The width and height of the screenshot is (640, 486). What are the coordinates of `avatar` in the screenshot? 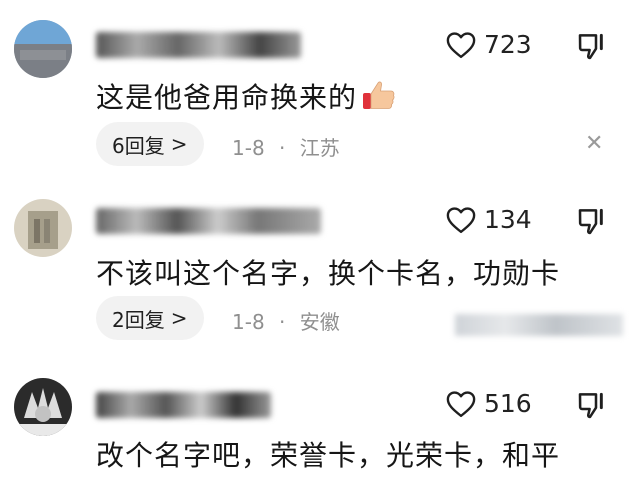 It's located at (43, 407).